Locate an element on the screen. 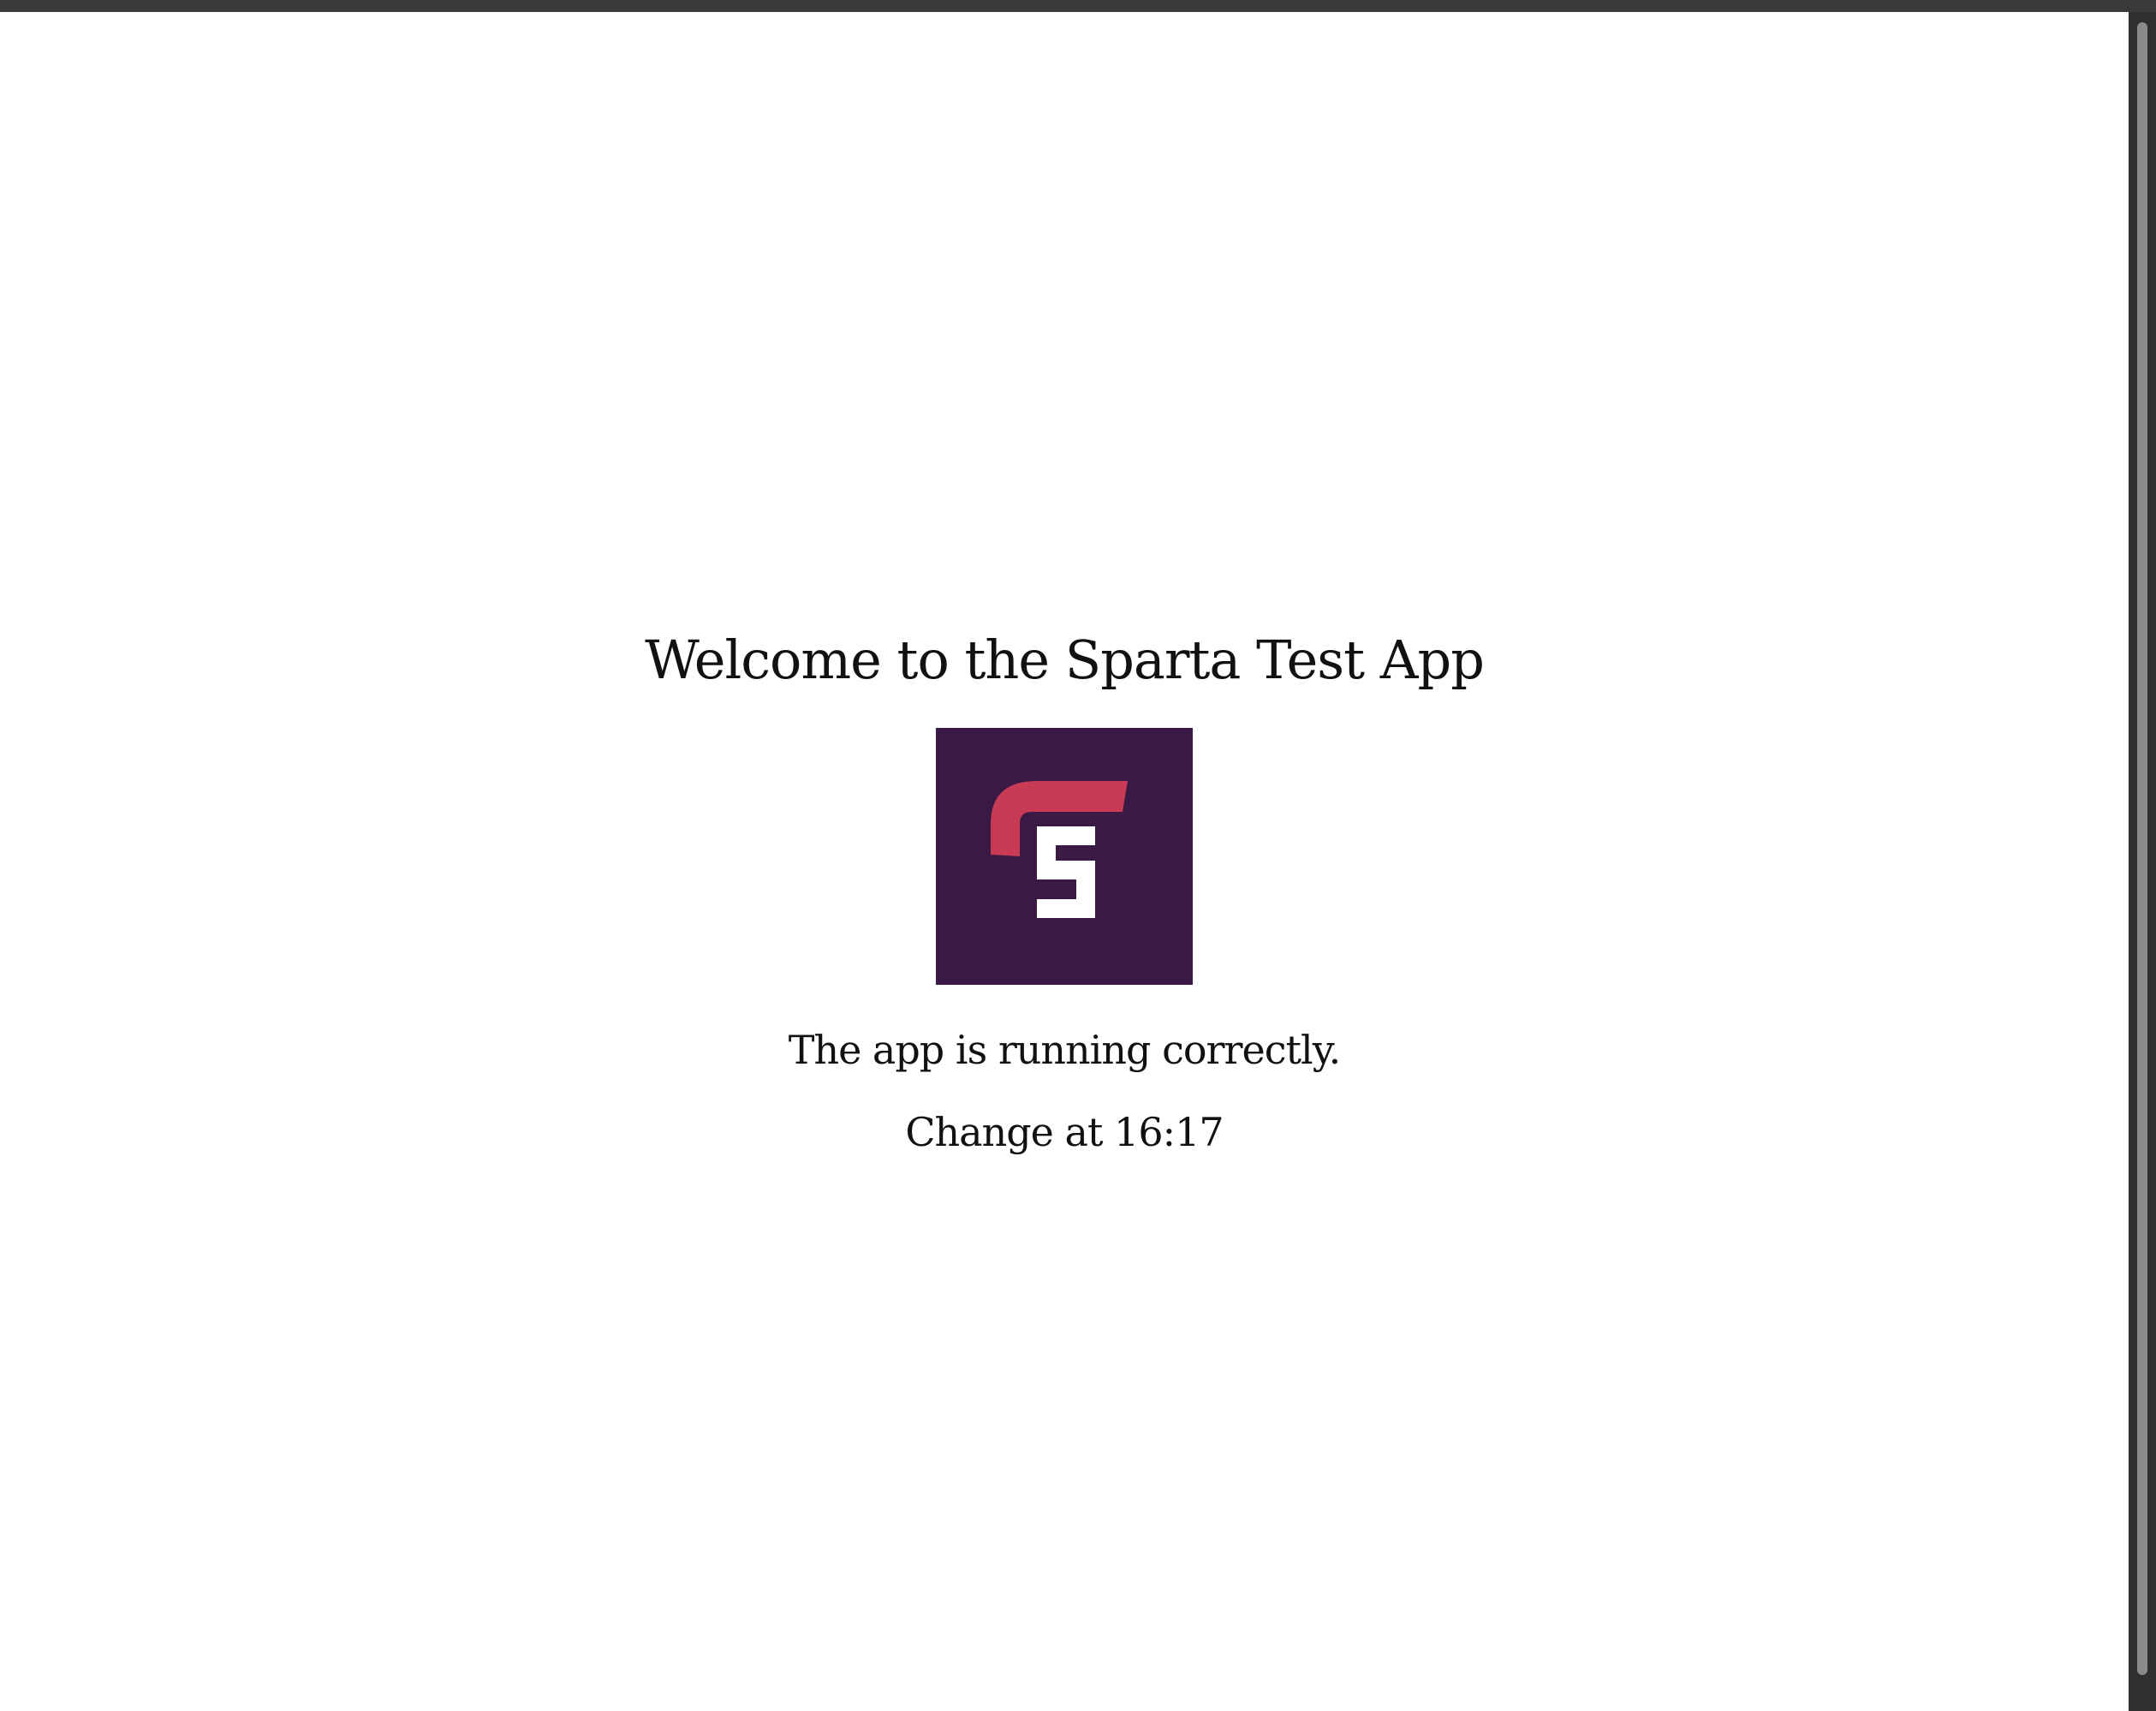 The image size is (2156, 1711). page-title: Welcome to the Sparta Test App is located at coordinates (1065, 660).